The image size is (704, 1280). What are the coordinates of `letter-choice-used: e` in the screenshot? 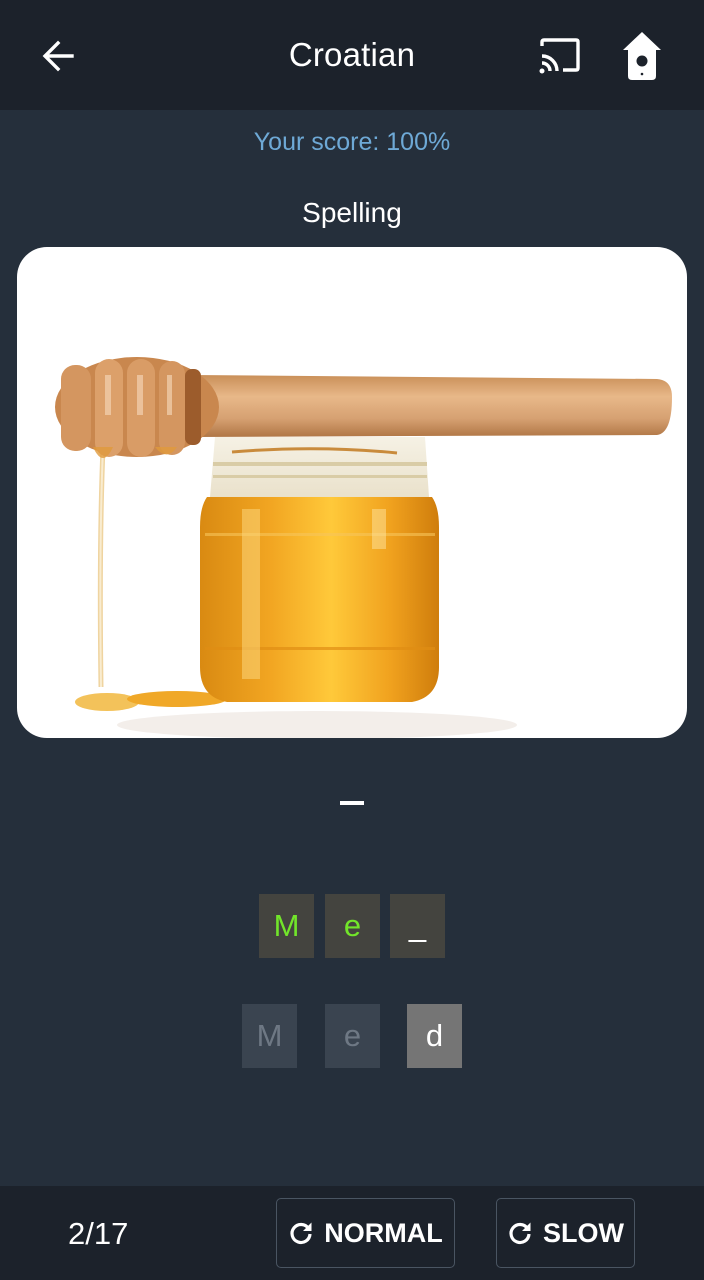 It's located at (352, 1036).